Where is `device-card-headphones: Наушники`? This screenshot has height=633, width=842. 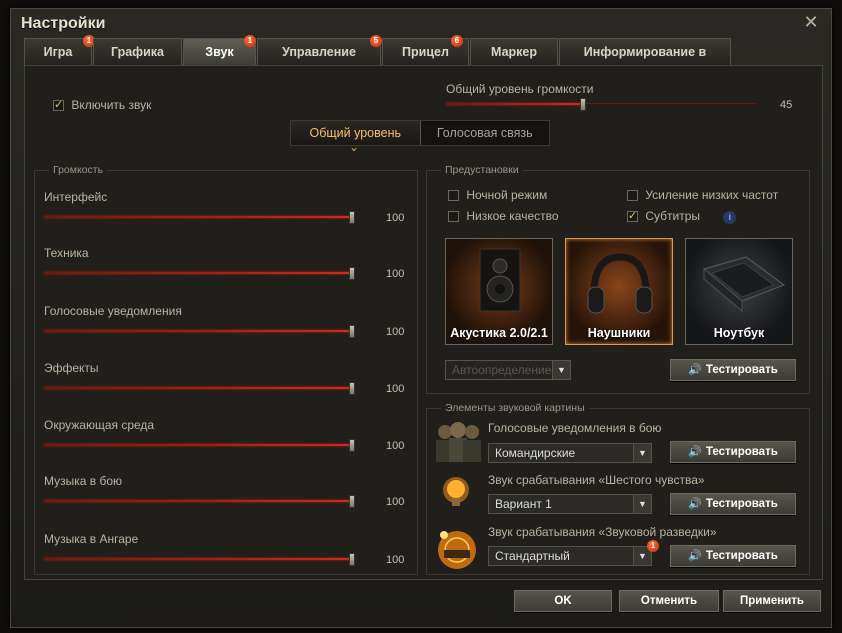 device-card-headphones: Наушники is located at coordinates (619, 291).